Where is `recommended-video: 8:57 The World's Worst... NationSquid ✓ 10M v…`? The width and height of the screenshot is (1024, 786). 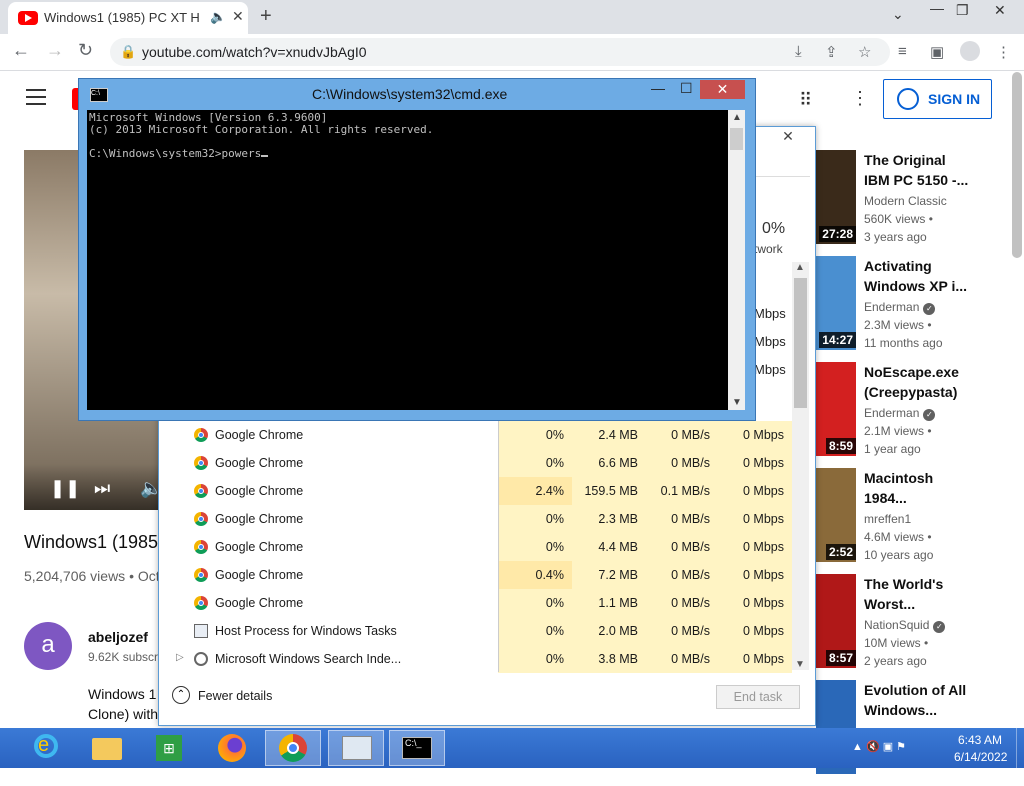 recommended-video: 8:57 The World's Worst... NationSquid ✓ 10M v… is located at coordinates (920, 627).